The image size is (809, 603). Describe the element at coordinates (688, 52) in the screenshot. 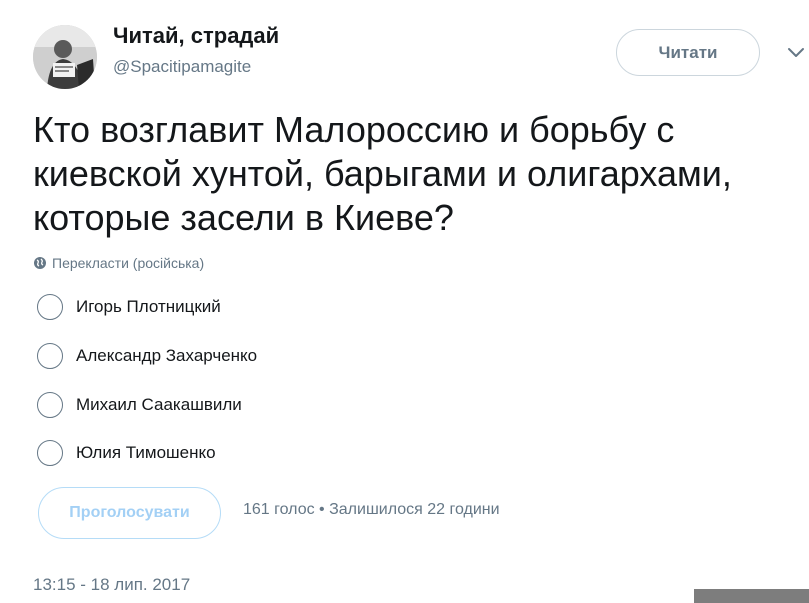

I see `follow-button: Читати` at that location.